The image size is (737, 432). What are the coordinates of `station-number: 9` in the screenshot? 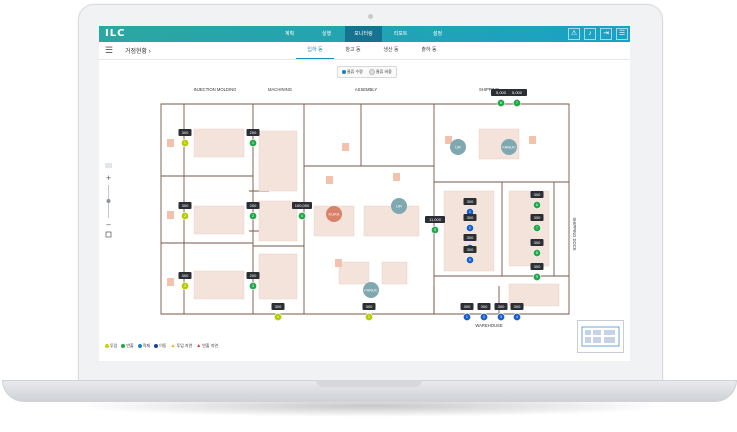 It's located at (537, 277).